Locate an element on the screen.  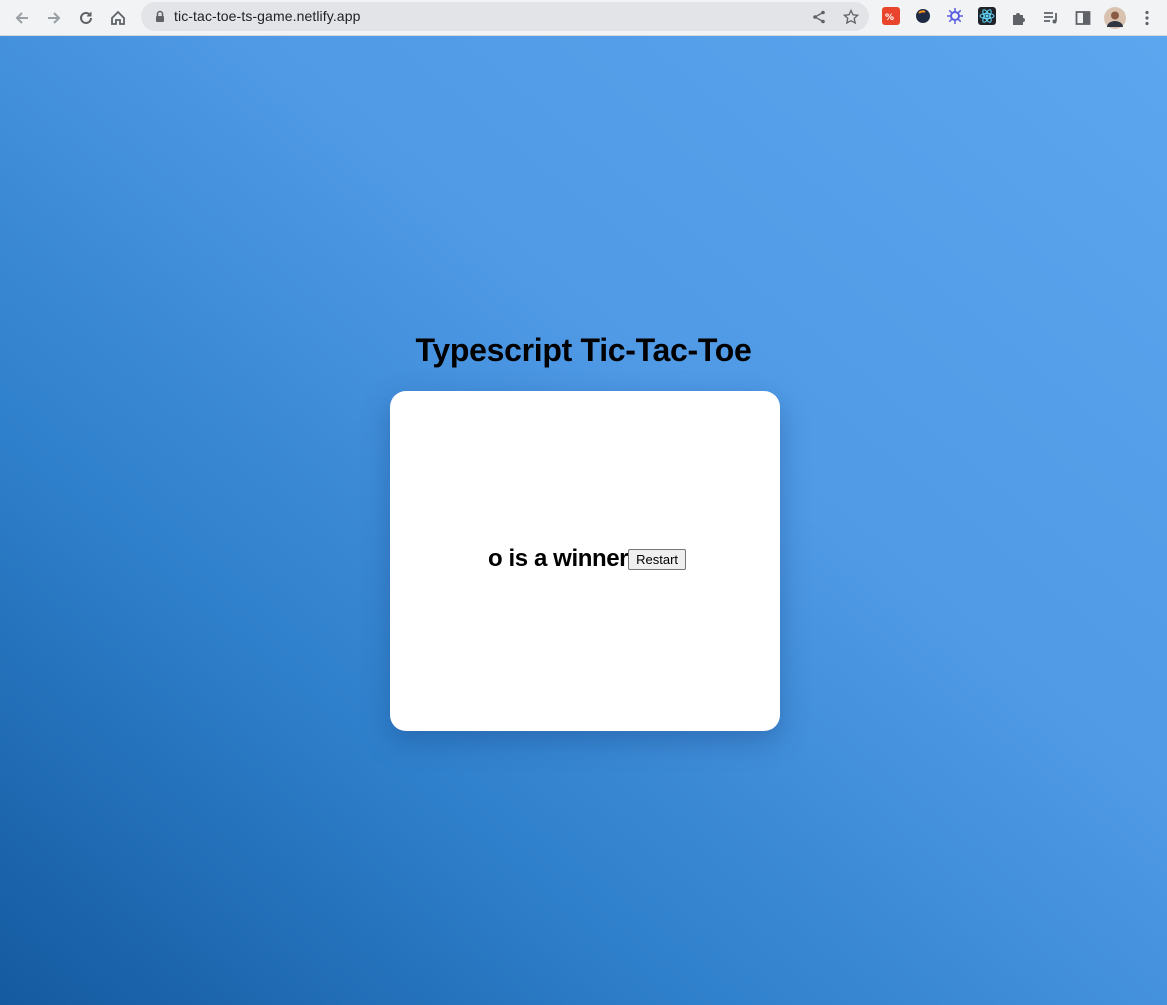
media-control-icon is located at coordinates (1051, 18).